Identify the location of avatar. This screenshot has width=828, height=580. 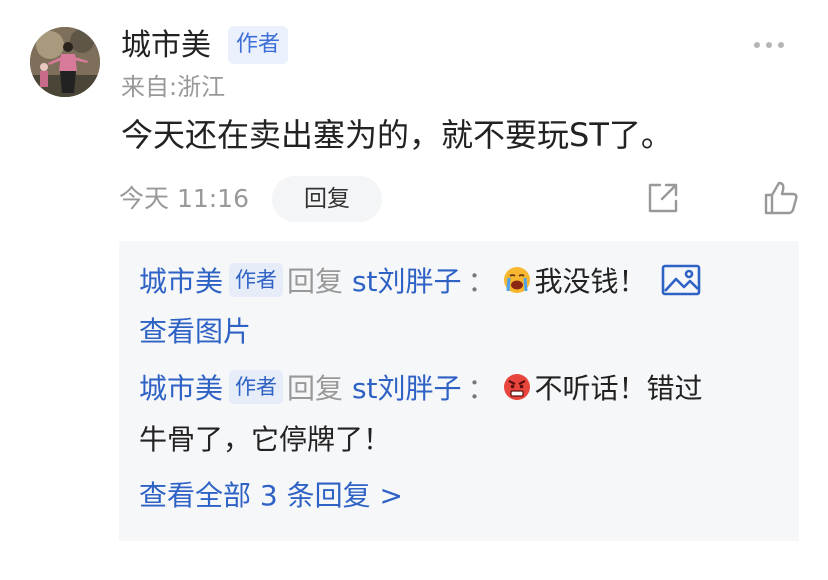
(65, 62).